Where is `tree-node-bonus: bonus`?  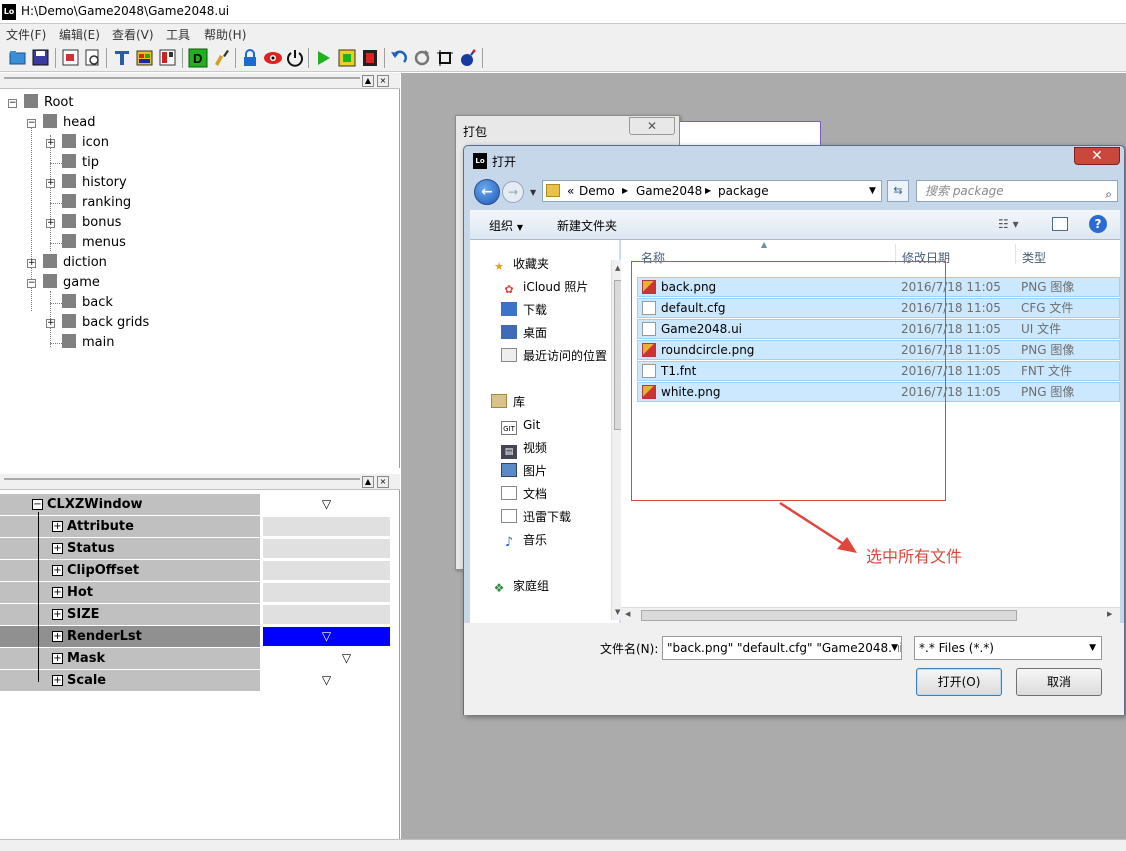 tree-node-bonus: bonus is located at coordinates (91, 223).